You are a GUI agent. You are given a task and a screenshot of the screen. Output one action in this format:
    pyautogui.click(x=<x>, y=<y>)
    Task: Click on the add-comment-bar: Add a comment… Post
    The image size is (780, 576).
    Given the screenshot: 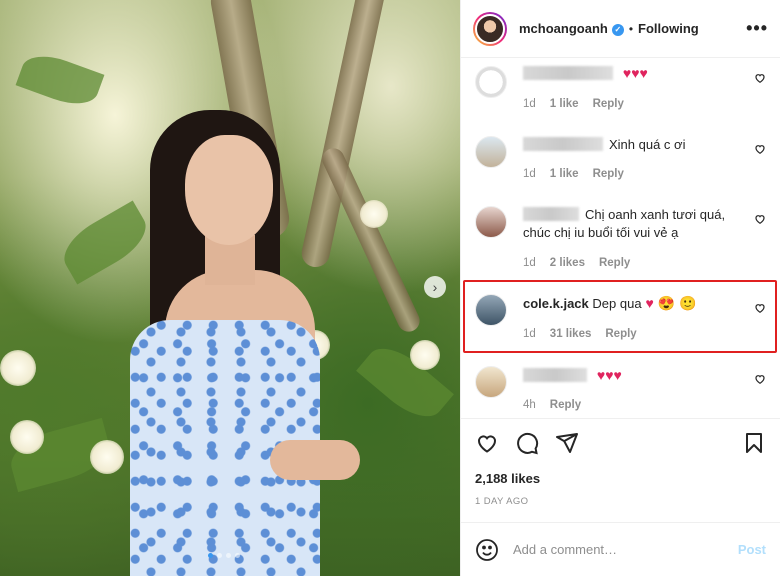 What is the action you would take?
    pyautogui.click(x=620, y=549)
    